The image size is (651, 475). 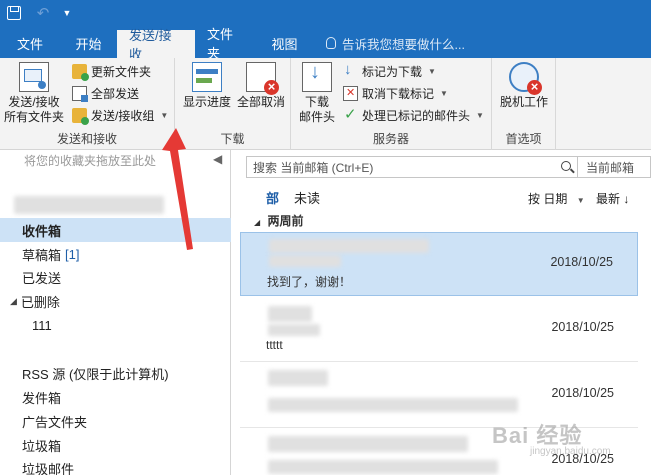 I want to click on send-all-icon, so click(x=80, y=94).